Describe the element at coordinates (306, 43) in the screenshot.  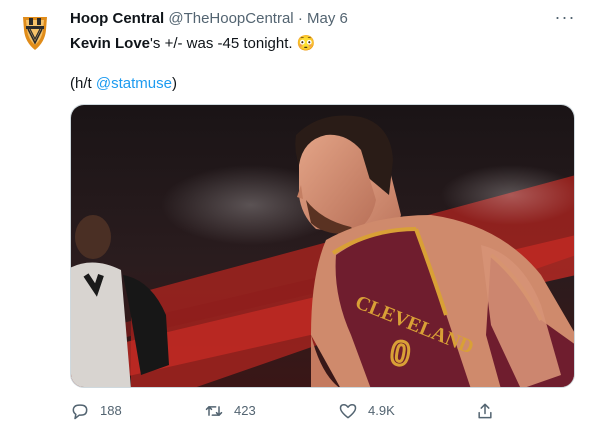
I see `flushed-emoji-icon: 😳` at that location.